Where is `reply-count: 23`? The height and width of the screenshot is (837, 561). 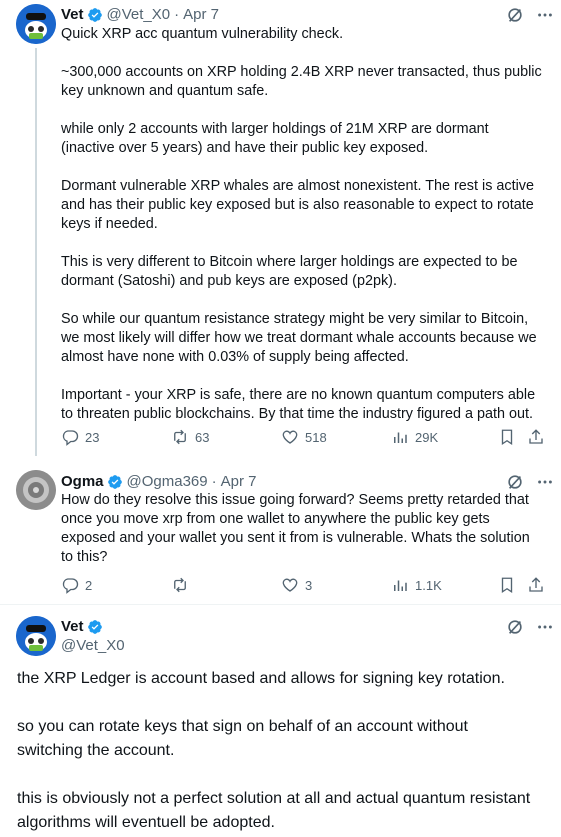 reply-count: 23 is located at coordinates (92, 437).